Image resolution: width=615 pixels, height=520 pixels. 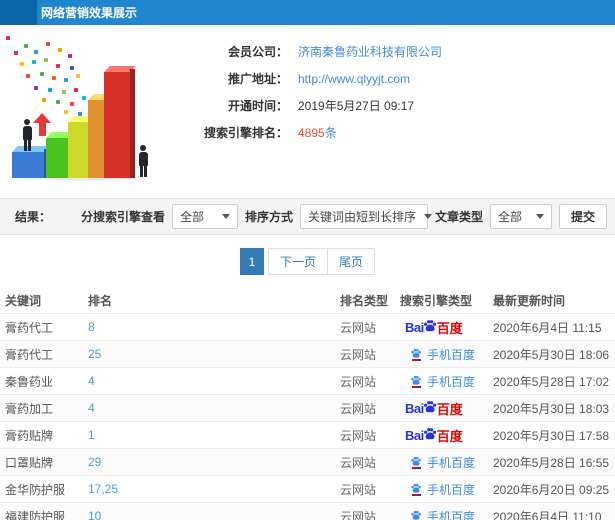 I want to click on engine-rank-value: 4895条, so click(x=317, y=132).